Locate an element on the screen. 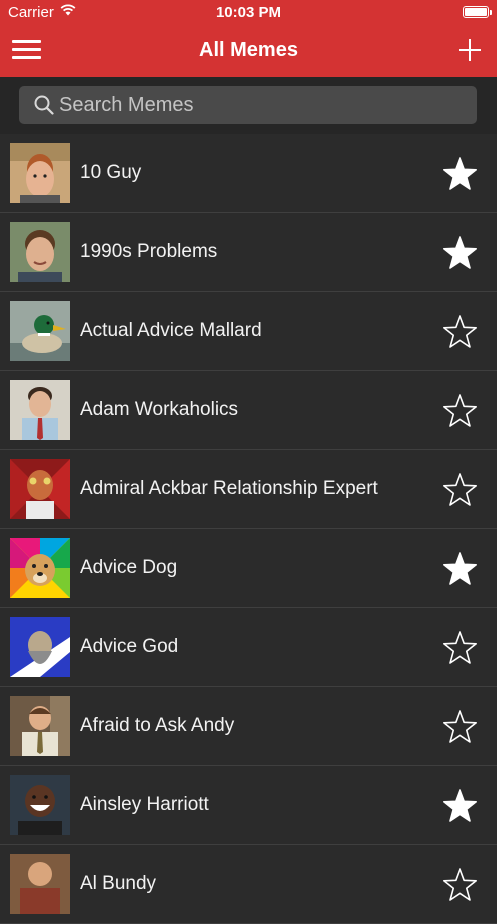 The width and height of the screenshot is (497, 924). meme-name: 10 Guy is located at coordinates (111, 172).